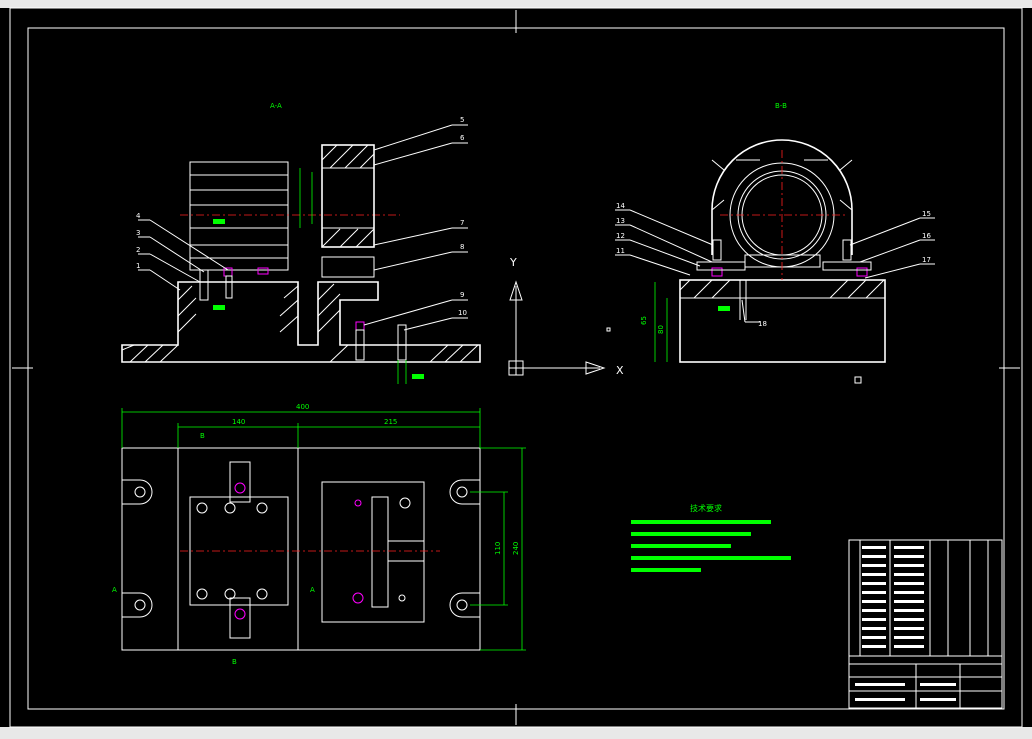  What do you see at coordinates (620, 251) in the screenshot?
I see `balloon-11: 11` at bounding box center [620, 251].